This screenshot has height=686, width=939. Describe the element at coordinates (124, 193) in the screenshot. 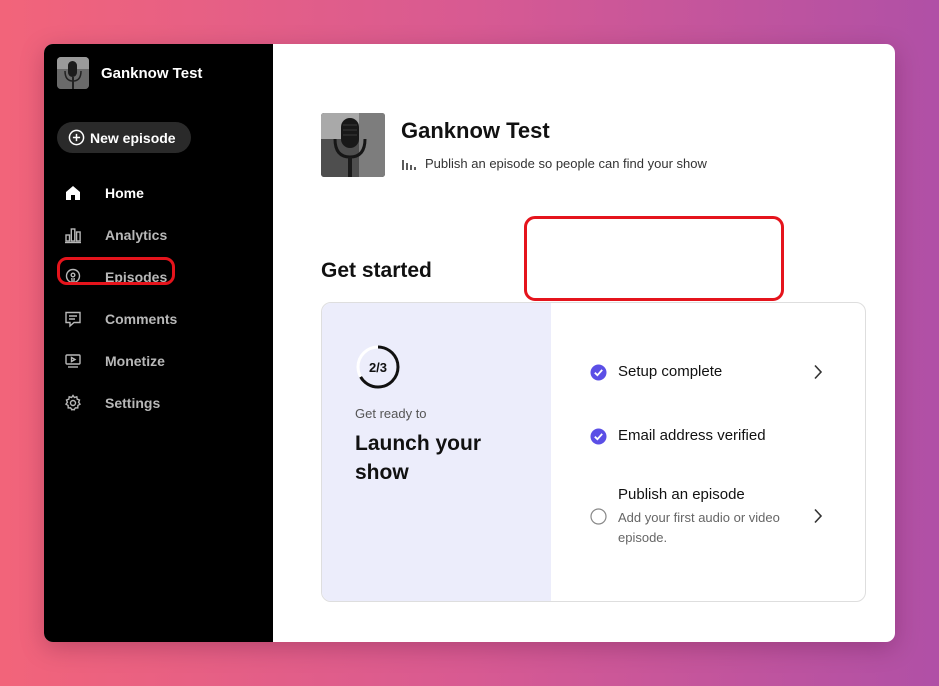

I see `sidebar-item-label: Home` at that location.